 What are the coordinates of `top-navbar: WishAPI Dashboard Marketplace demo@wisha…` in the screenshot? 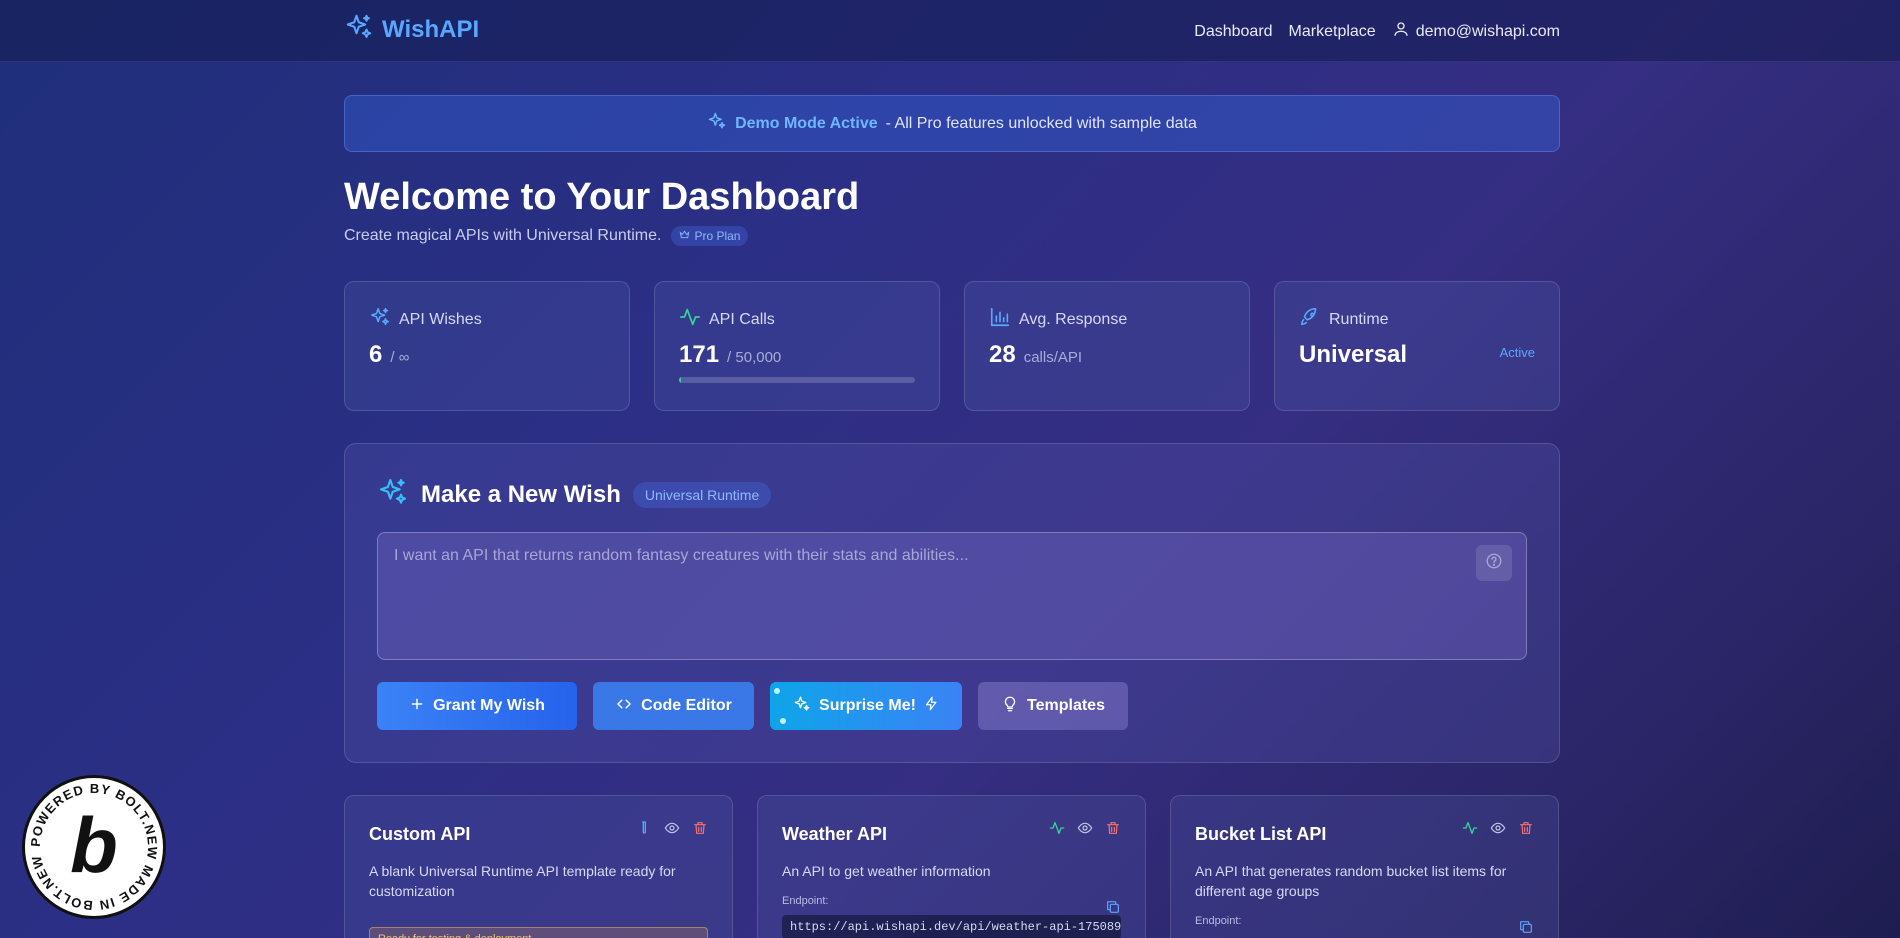 It's located at (950, 31).